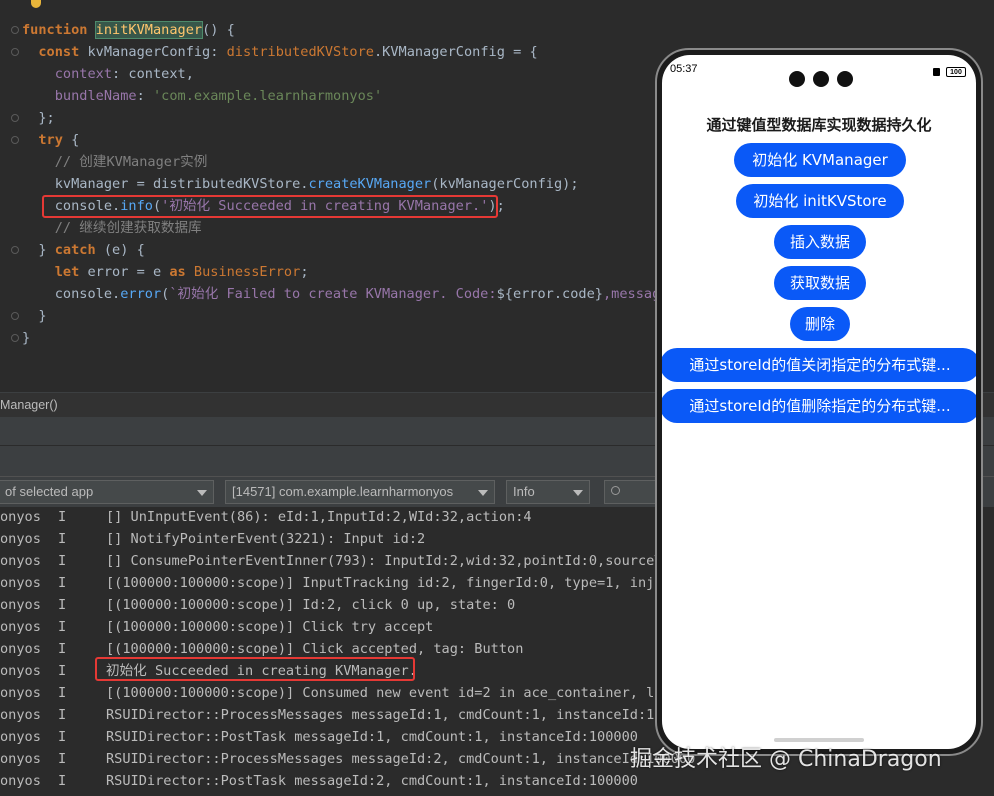  Describe the element at coordinates (79, 250) in the screenshot. I see `code-token: catch` at that location.